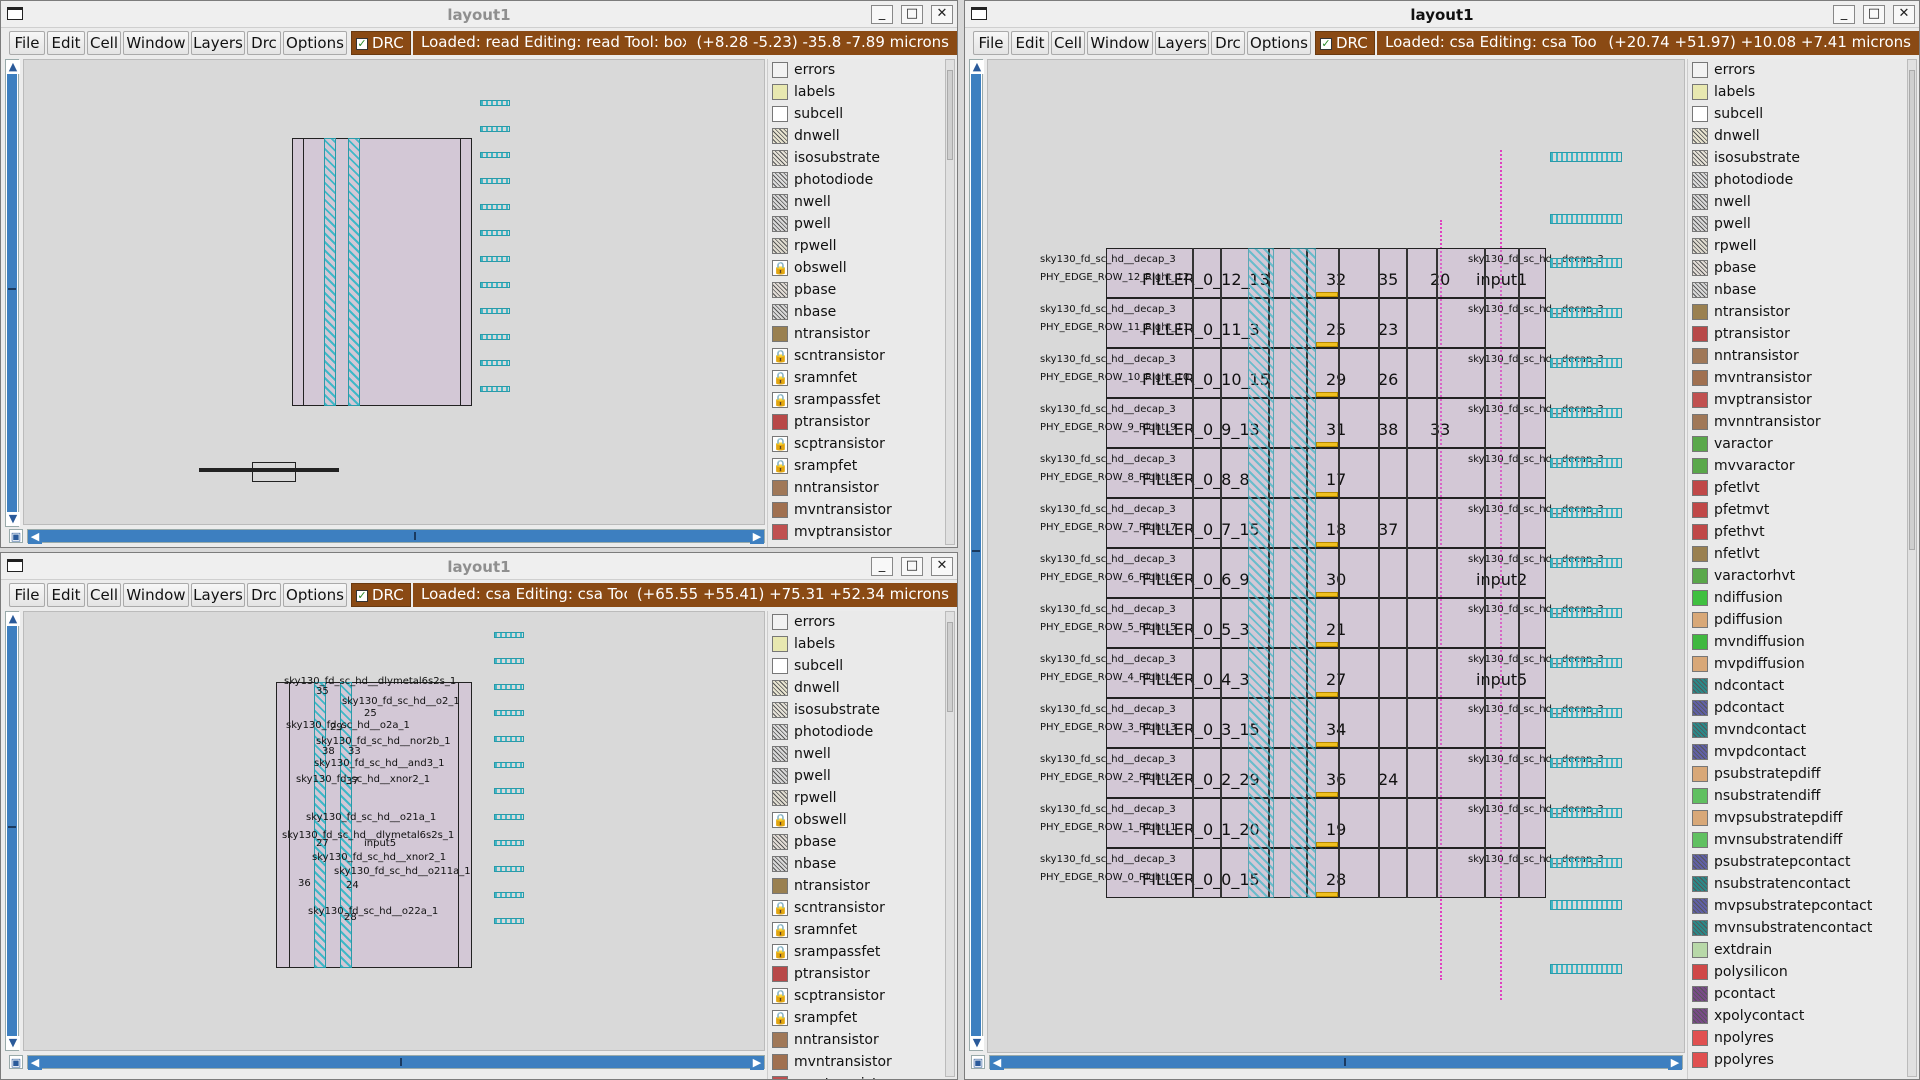 The image size is (1920, 1080). Describe the element at coordinates (352, 781) in the screenshot. I see `cell-instance-label: 37` at that location.